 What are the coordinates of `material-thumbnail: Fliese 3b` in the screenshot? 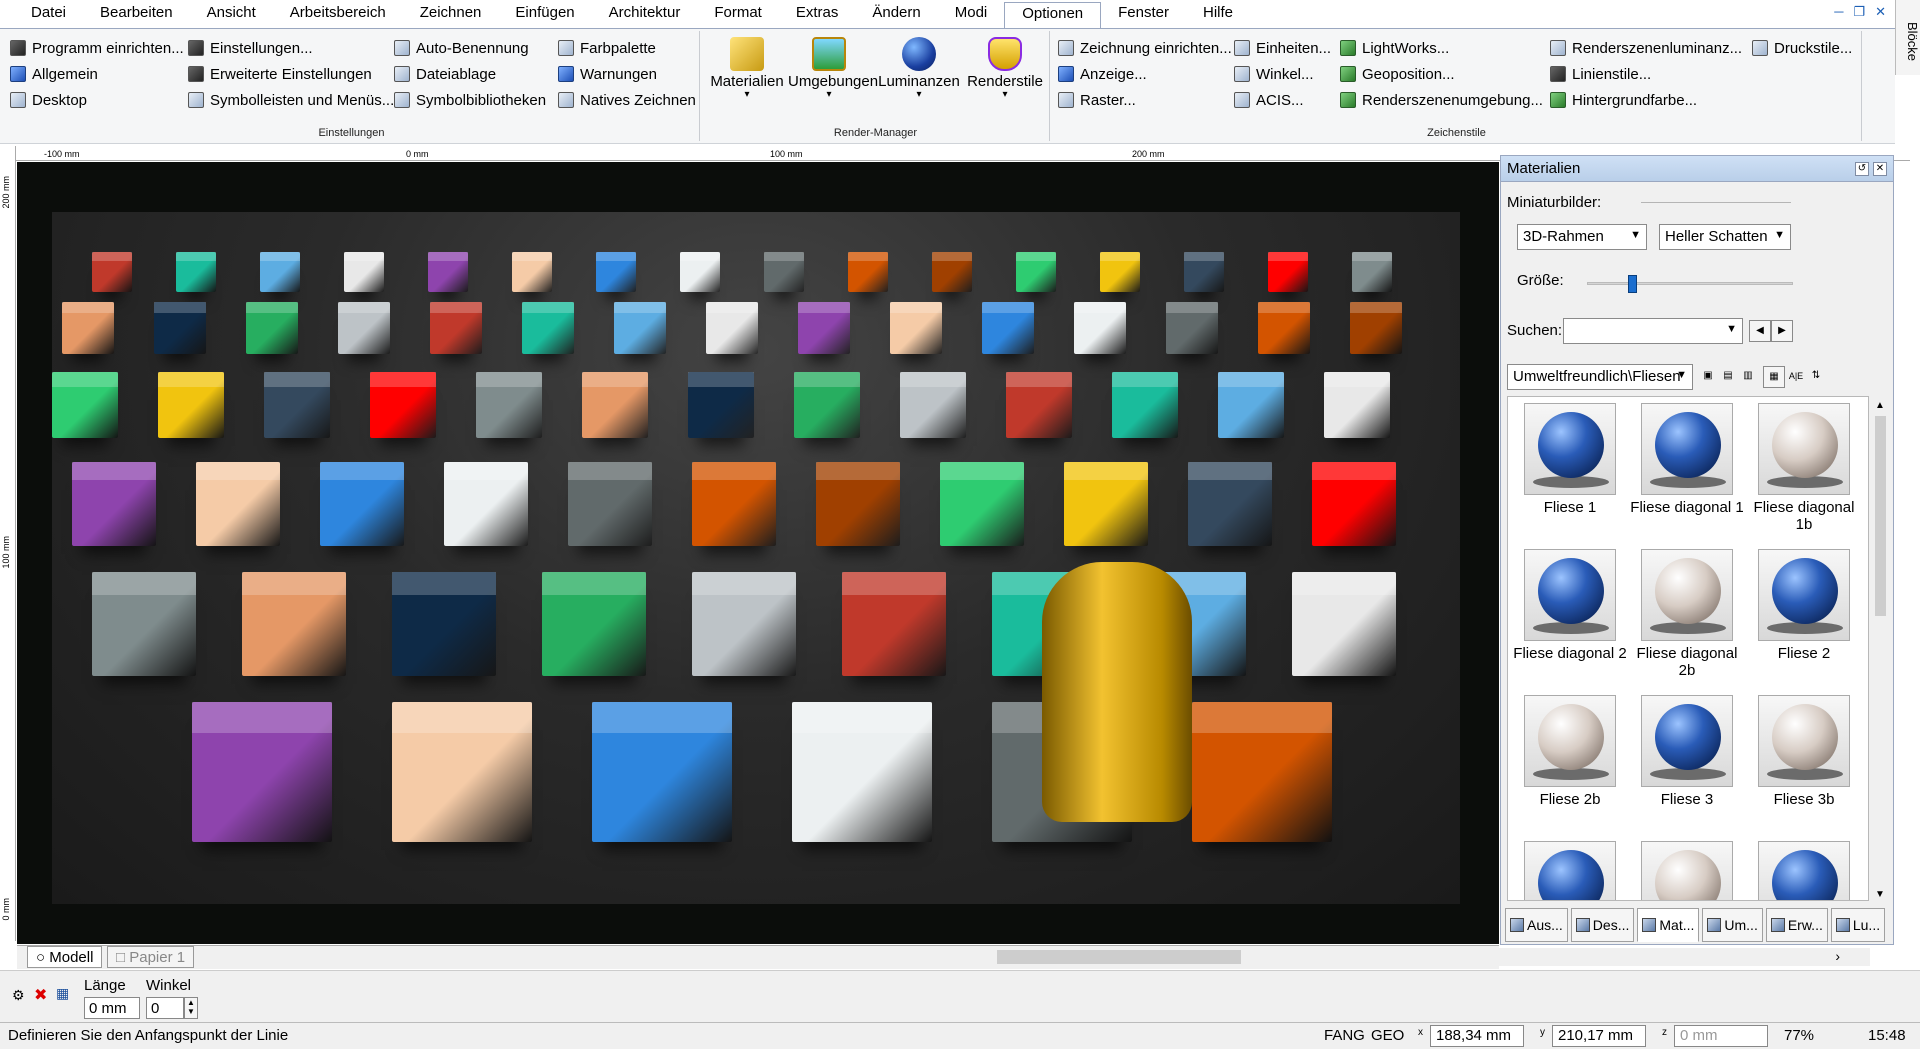 It's located at (1804, 765).